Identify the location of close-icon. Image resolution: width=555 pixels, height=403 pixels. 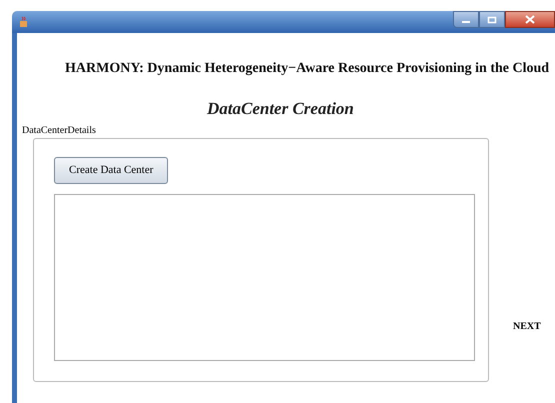
(530, 19).